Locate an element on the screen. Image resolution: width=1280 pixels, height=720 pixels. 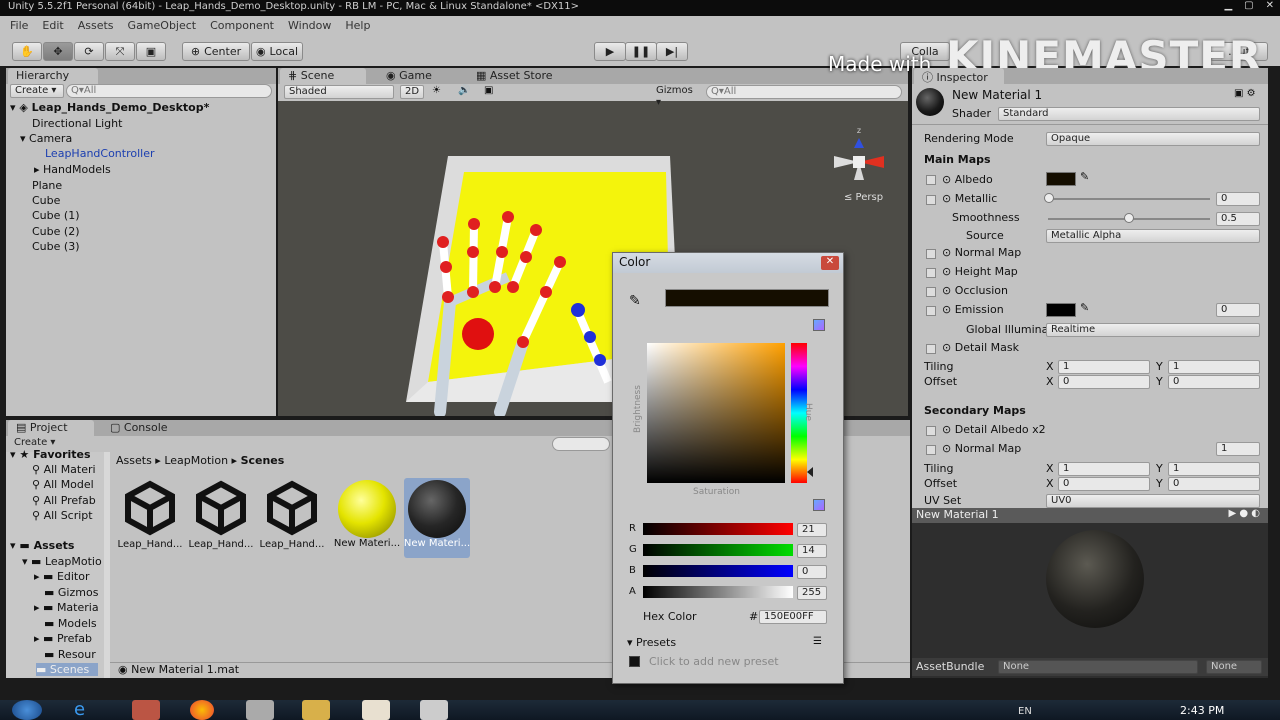
assetbundle-dropdown: None is located at coordinates (1098, 667).